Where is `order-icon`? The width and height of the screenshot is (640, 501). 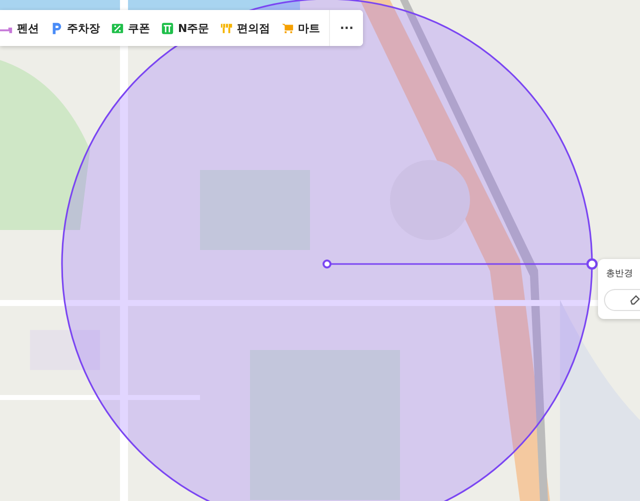
order-icon is located at coordinates (167, 28).